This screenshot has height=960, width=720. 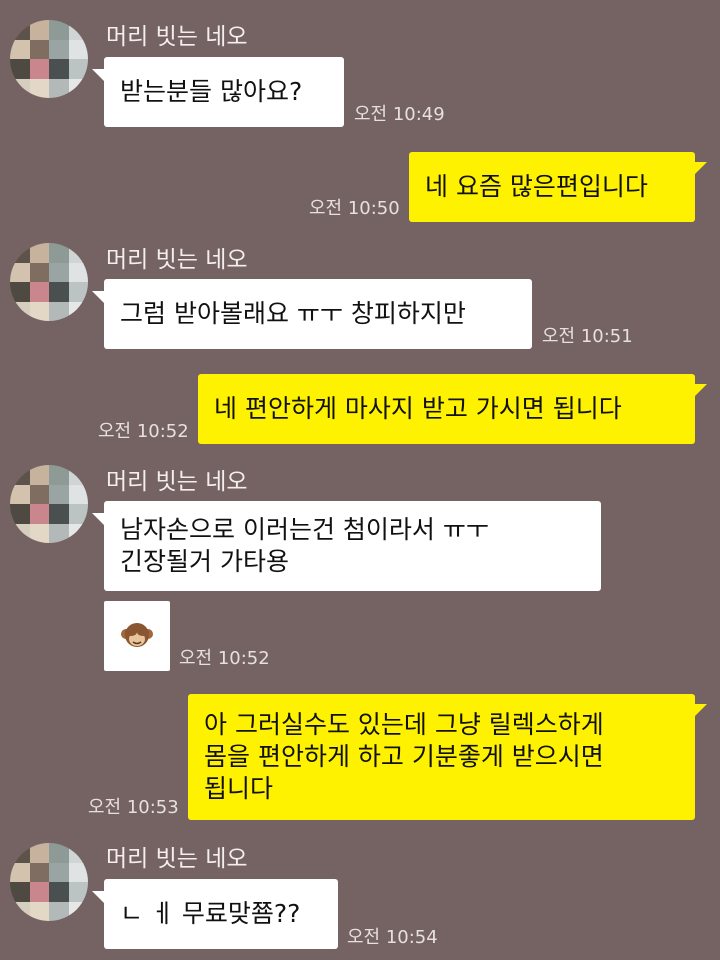 I want to click on see-no-evil-monkey-icon, so click(x=137, y=635).